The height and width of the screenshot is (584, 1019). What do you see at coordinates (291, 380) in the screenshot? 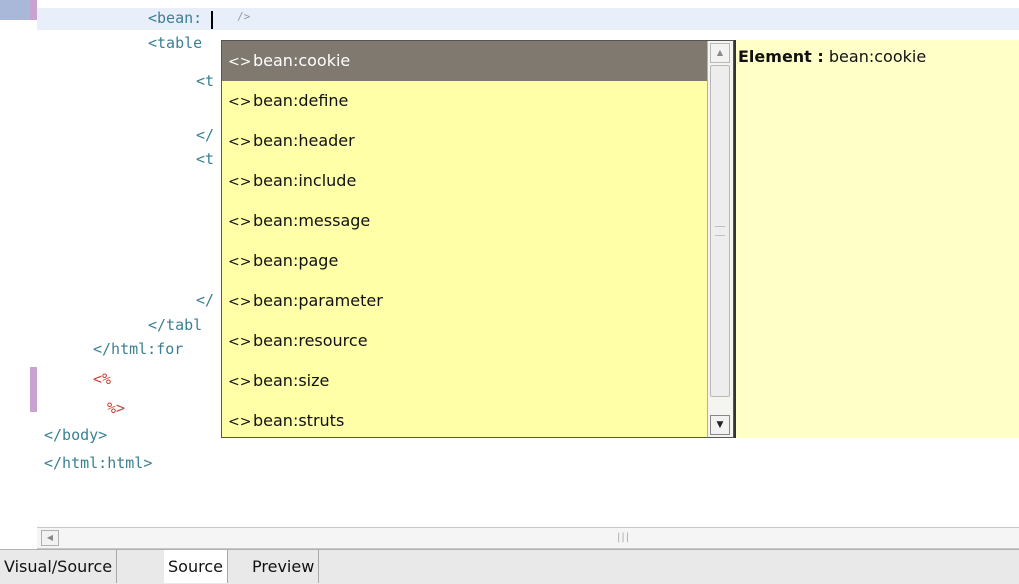
I see `completion-item-label: bean:size` at bounding box center [291, 380].